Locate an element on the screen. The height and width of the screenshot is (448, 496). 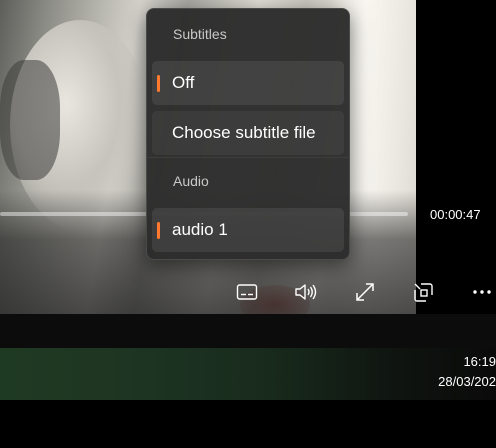
video-content-shadow is located at coordinates (30, 120).